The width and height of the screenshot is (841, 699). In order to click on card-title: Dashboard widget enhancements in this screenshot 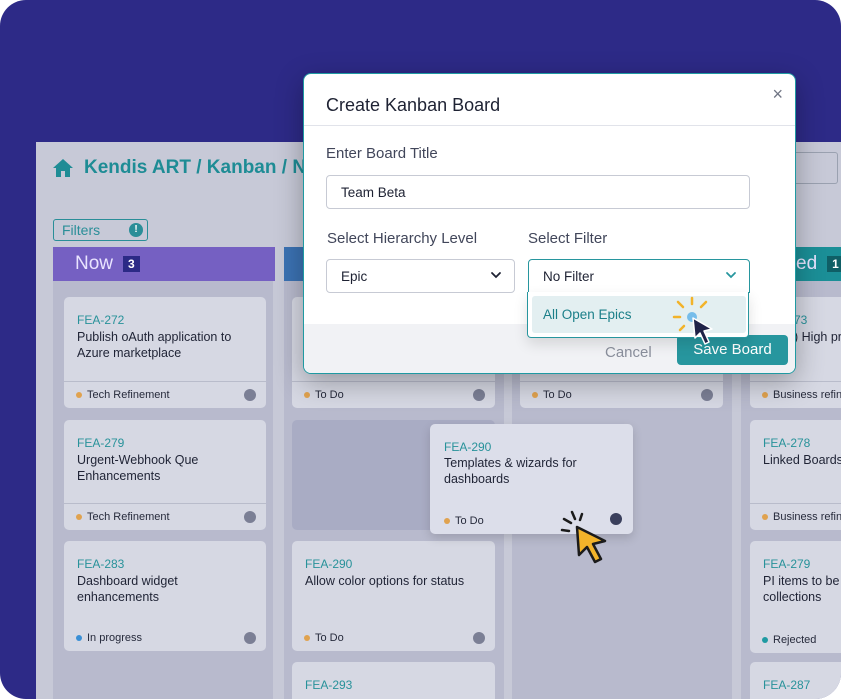, I will do `click(127, 589)`.